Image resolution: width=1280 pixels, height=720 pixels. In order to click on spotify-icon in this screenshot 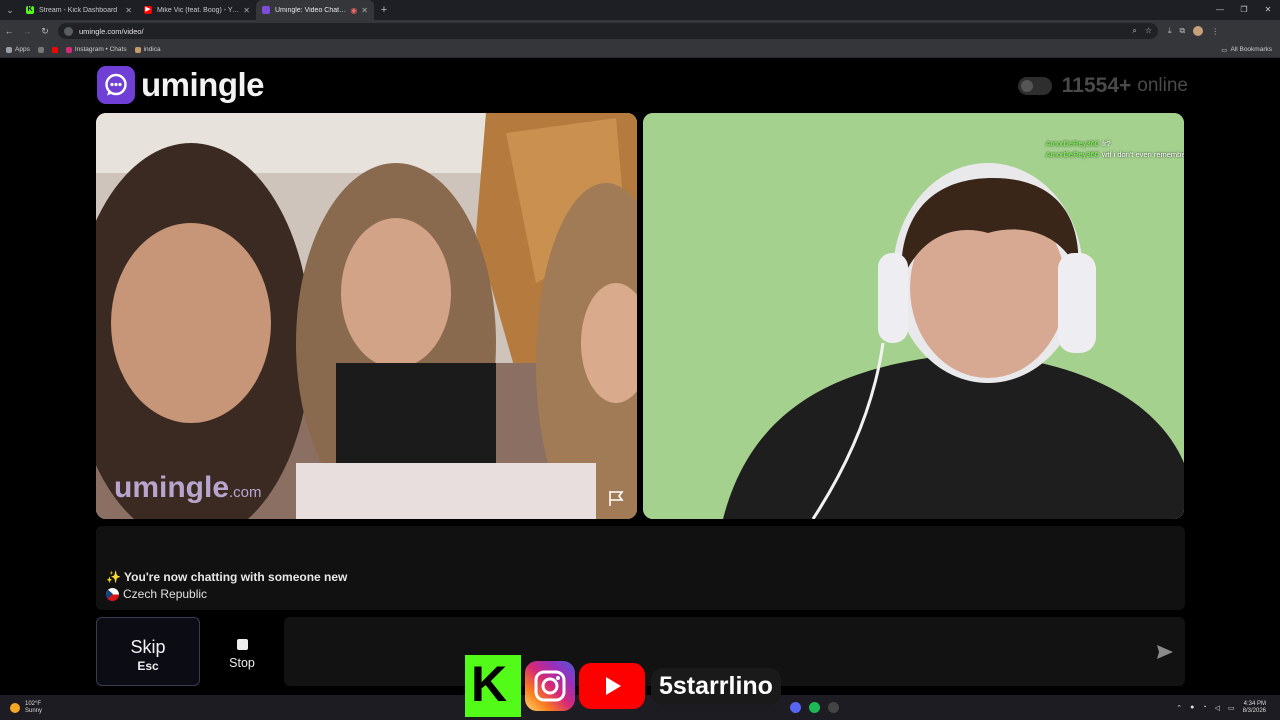, I will do `click(814, 707)`.